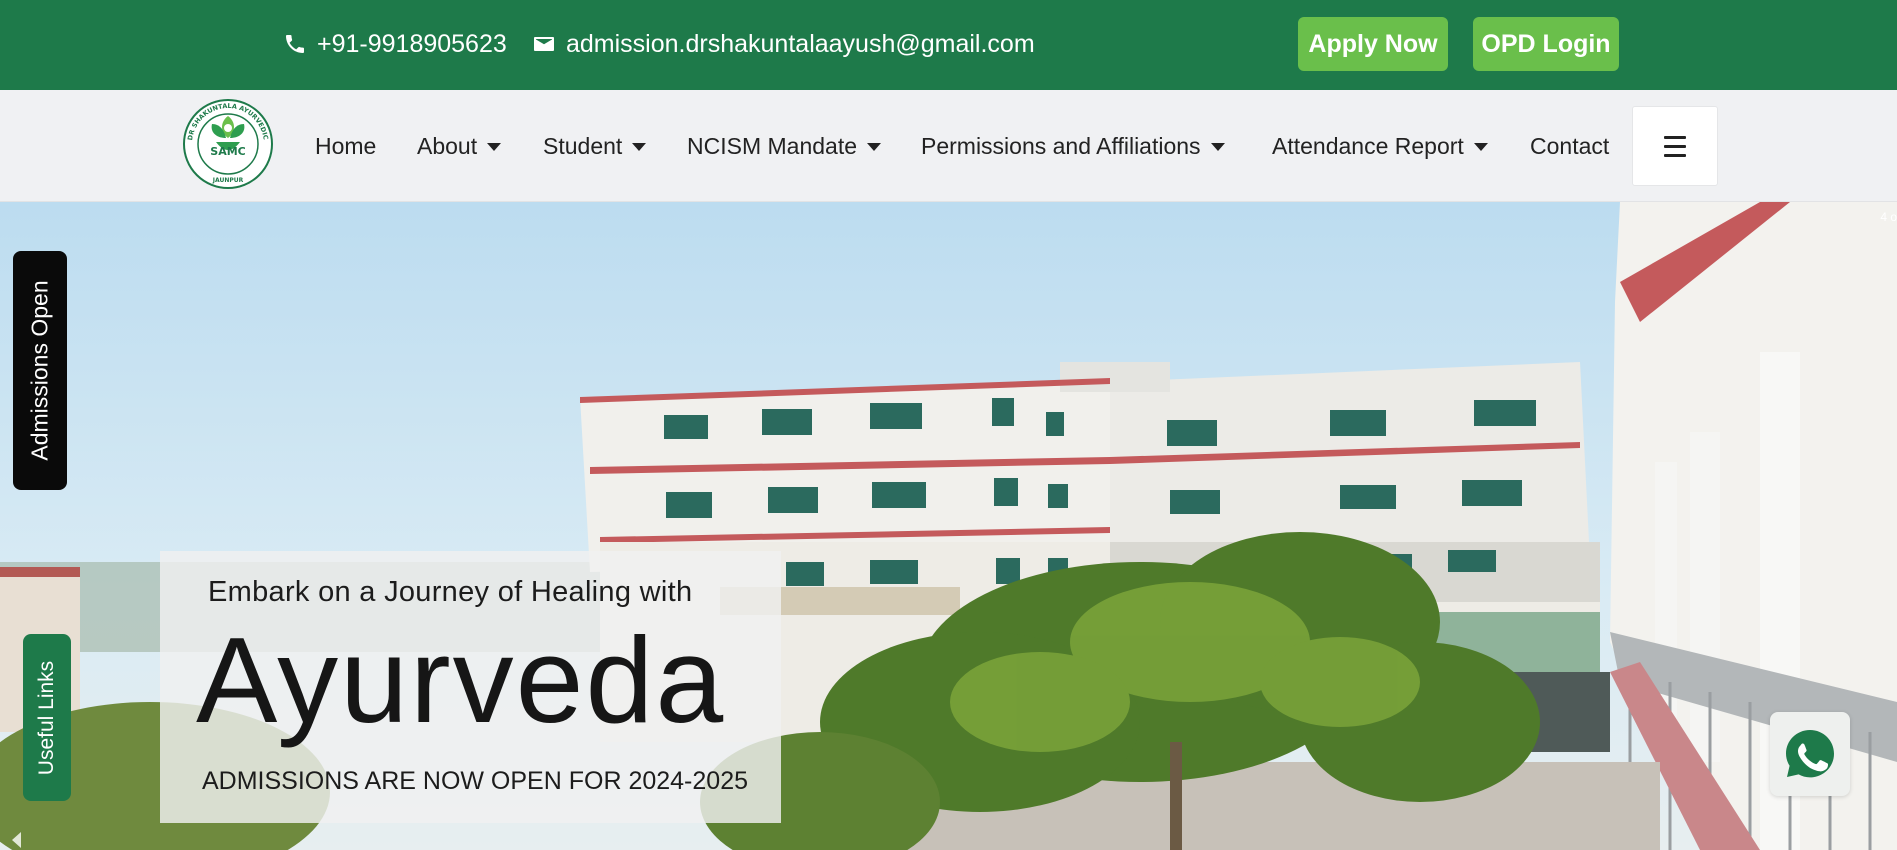 The image size is (1897, 850). What do you see at coordinates (475, 781) in the screenshot?
I see `caption-admissions: ADMISSIONS ARE NOW OPEN FOR 2024-2025` at bounding box center [475, 781].